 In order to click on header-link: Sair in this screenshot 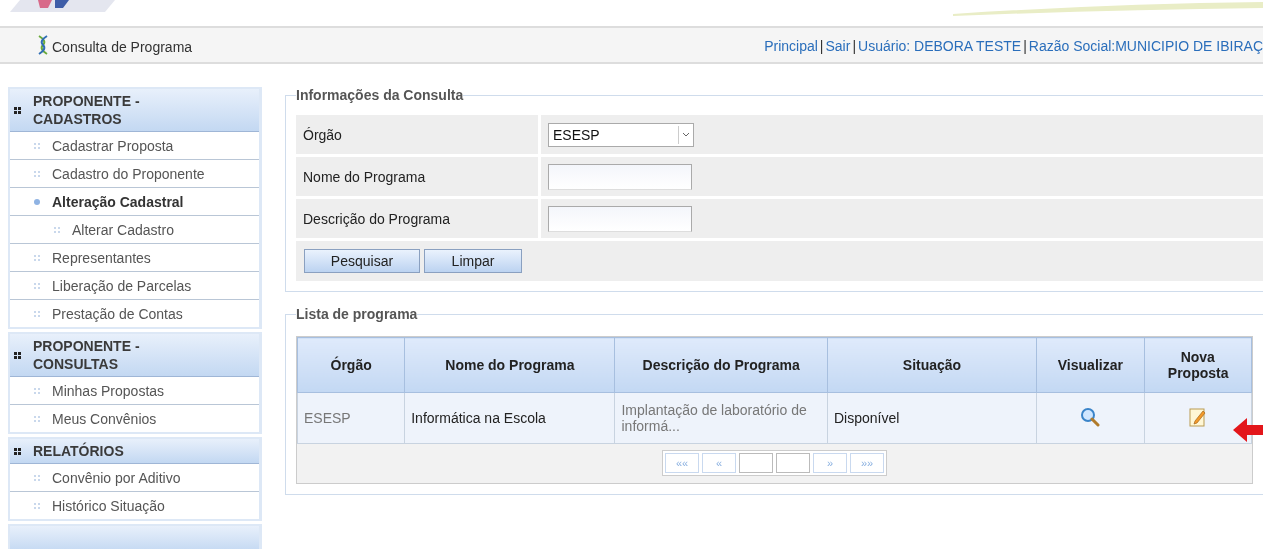, I will do `click(838, 46)`.